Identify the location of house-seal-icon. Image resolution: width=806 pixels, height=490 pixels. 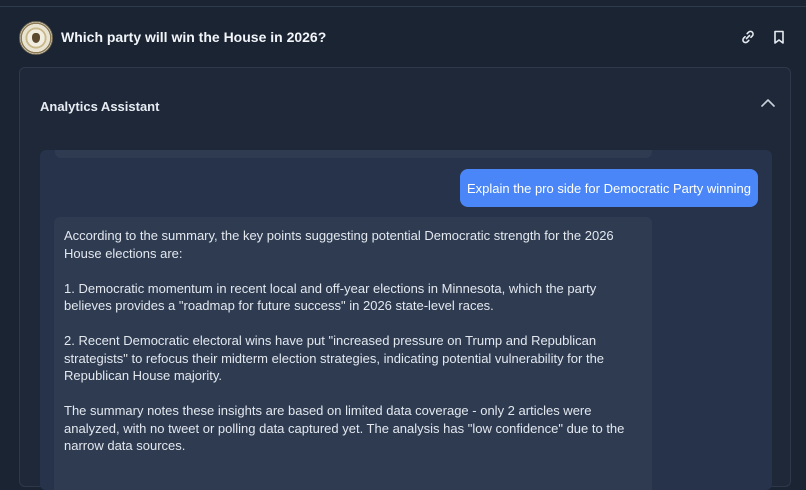
(36, 38).